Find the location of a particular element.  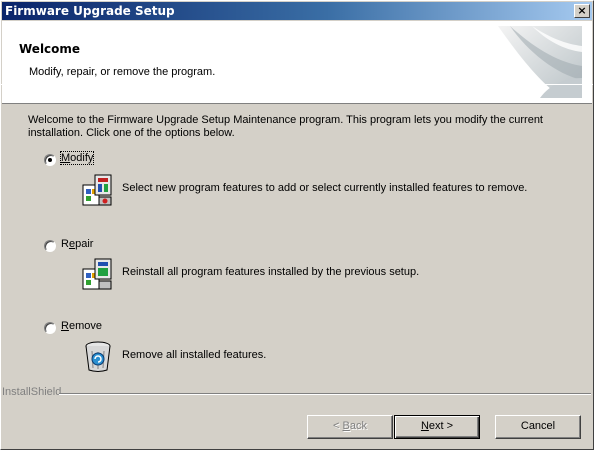

remove-label: Remove is located at coordinates (81, 326).